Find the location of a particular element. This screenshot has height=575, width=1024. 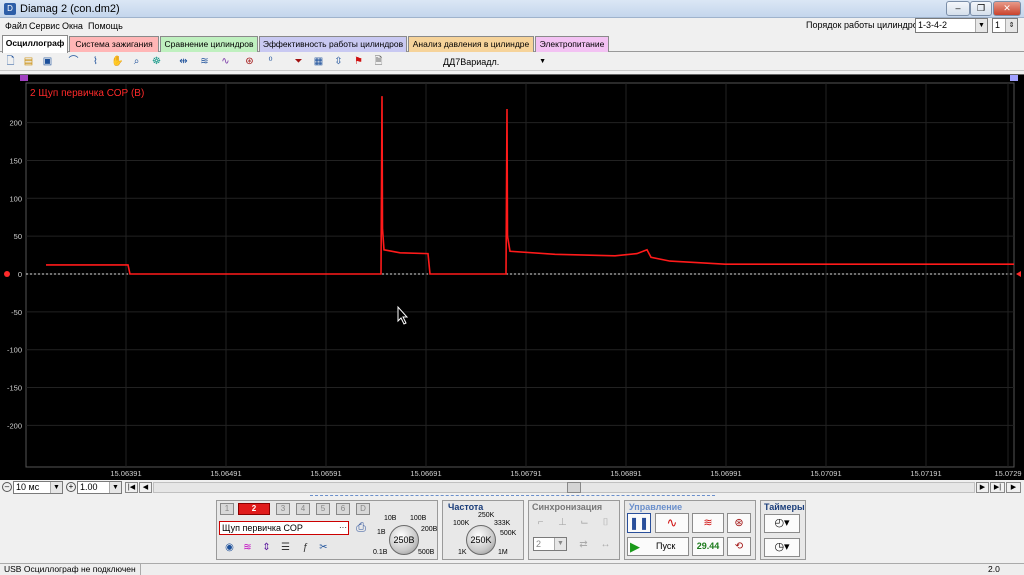

menu-service: Сервис is located at coordinates (44, 26).